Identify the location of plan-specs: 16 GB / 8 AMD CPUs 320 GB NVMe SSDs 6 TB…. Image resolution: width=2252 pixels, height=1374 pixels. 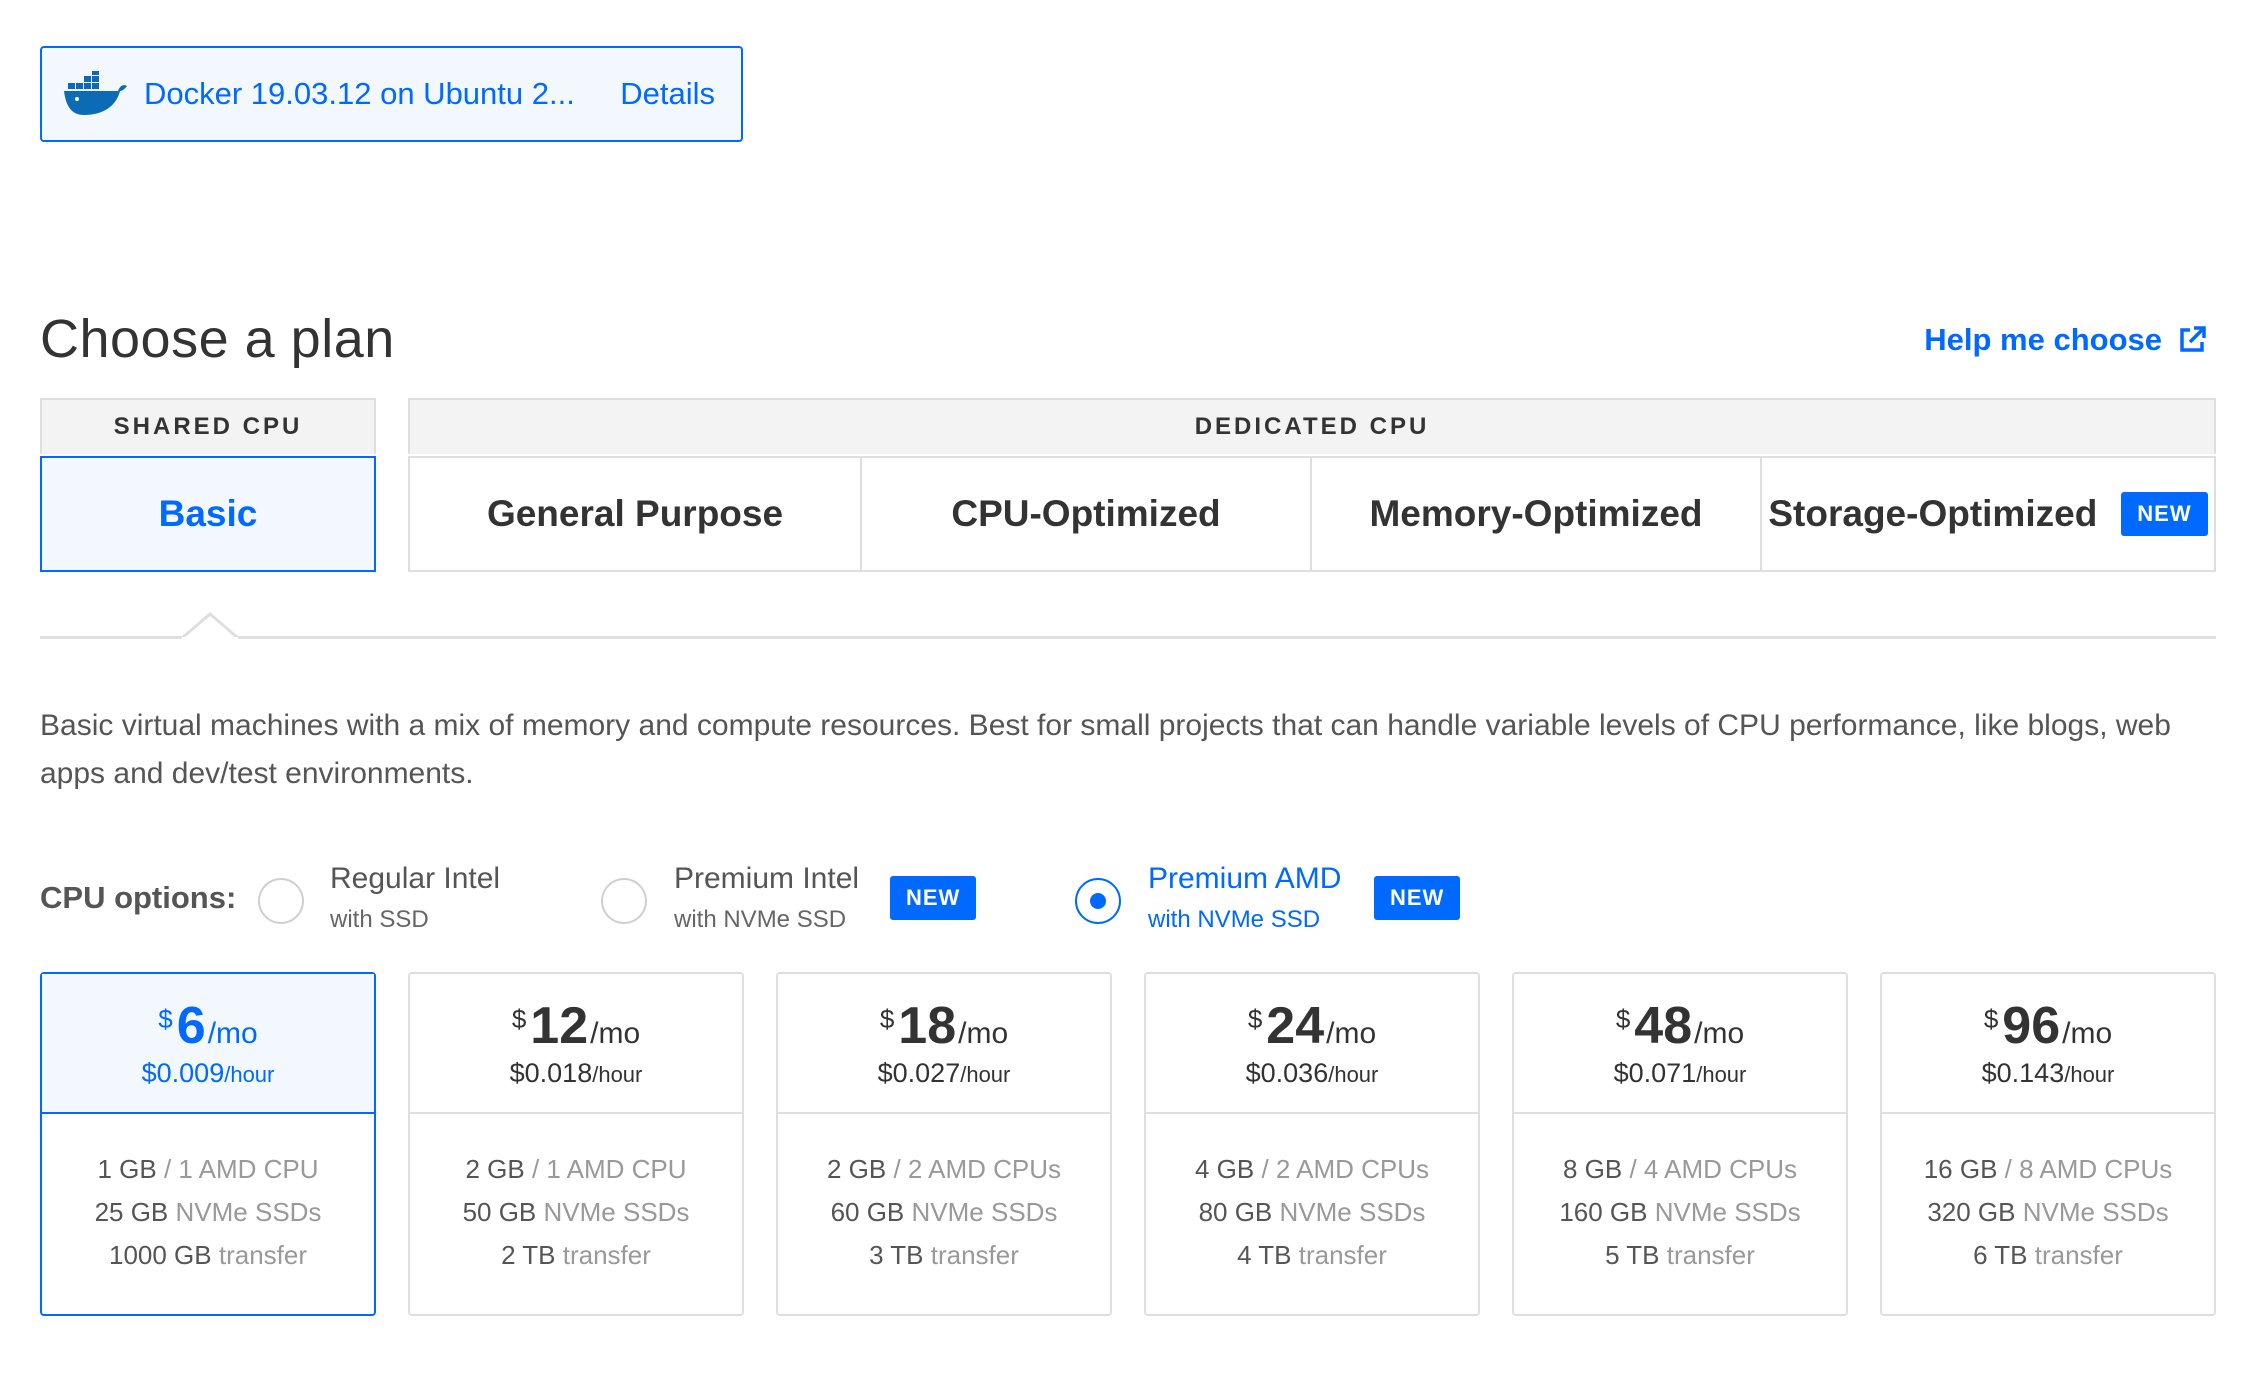
(2048, 1195).